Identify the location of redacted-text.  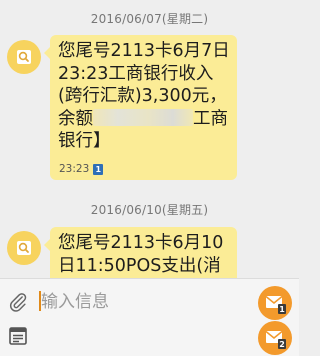
(143, 117).